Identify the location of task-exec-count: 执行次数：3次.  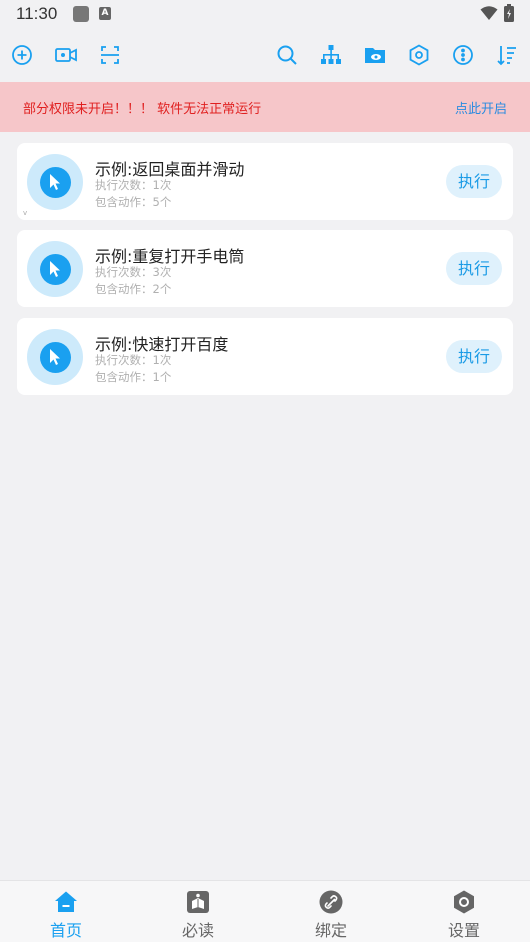
(133, 272).